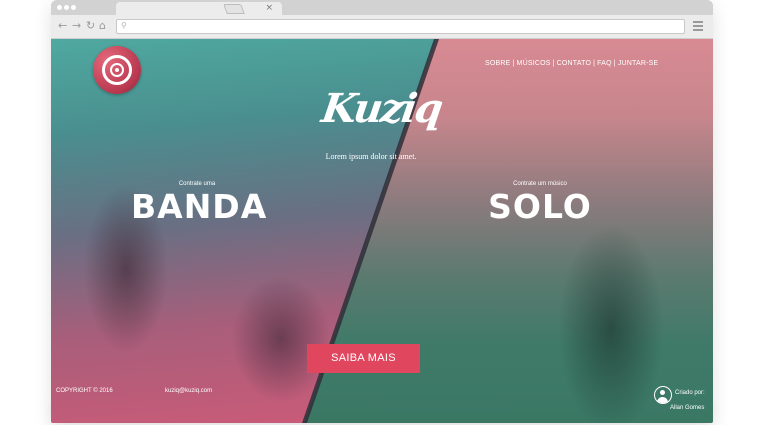 The image size is (763, 425). Describe the element at coordinates (690, 393) in the screenshot. I see `credit-label: Criado por:` at that location.